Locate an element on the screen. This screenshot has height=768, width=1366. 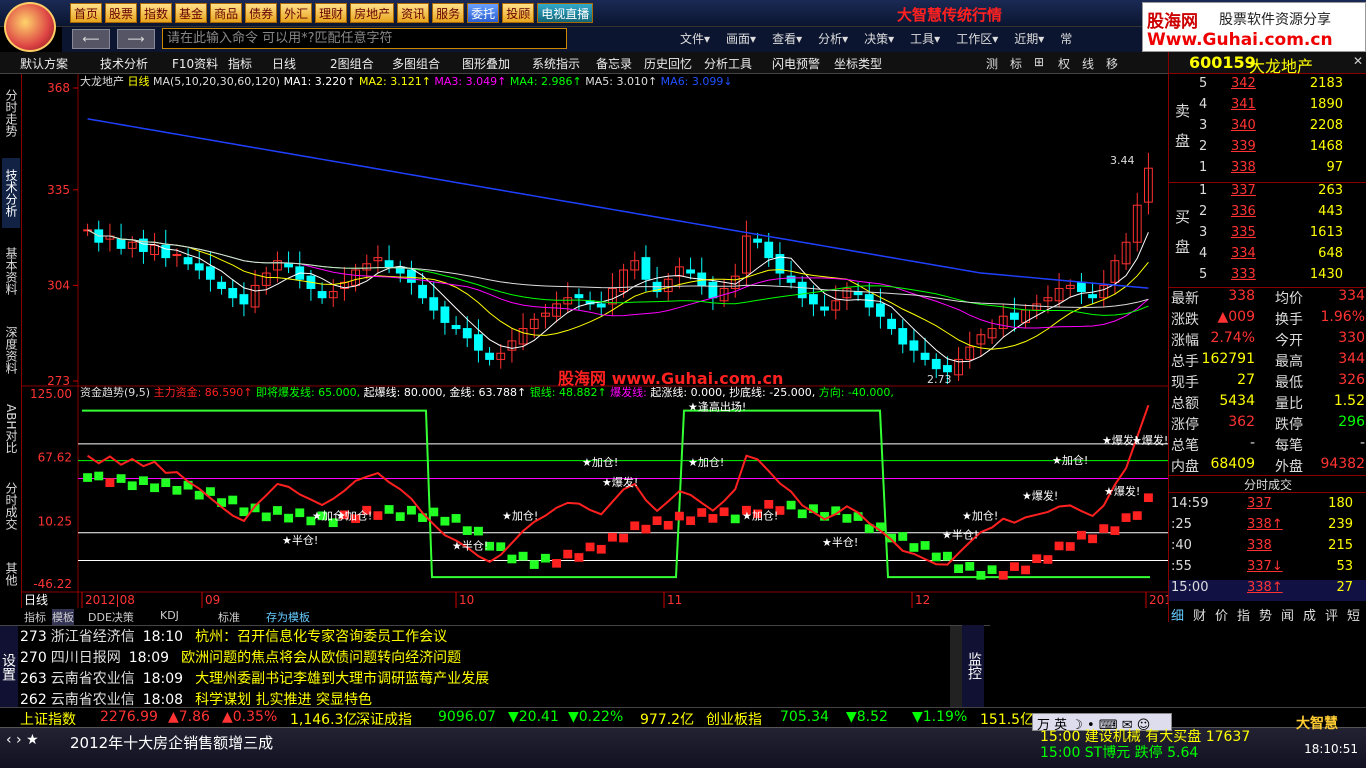
toolbar-2: F10资料 is located at coordinates (195, 63).